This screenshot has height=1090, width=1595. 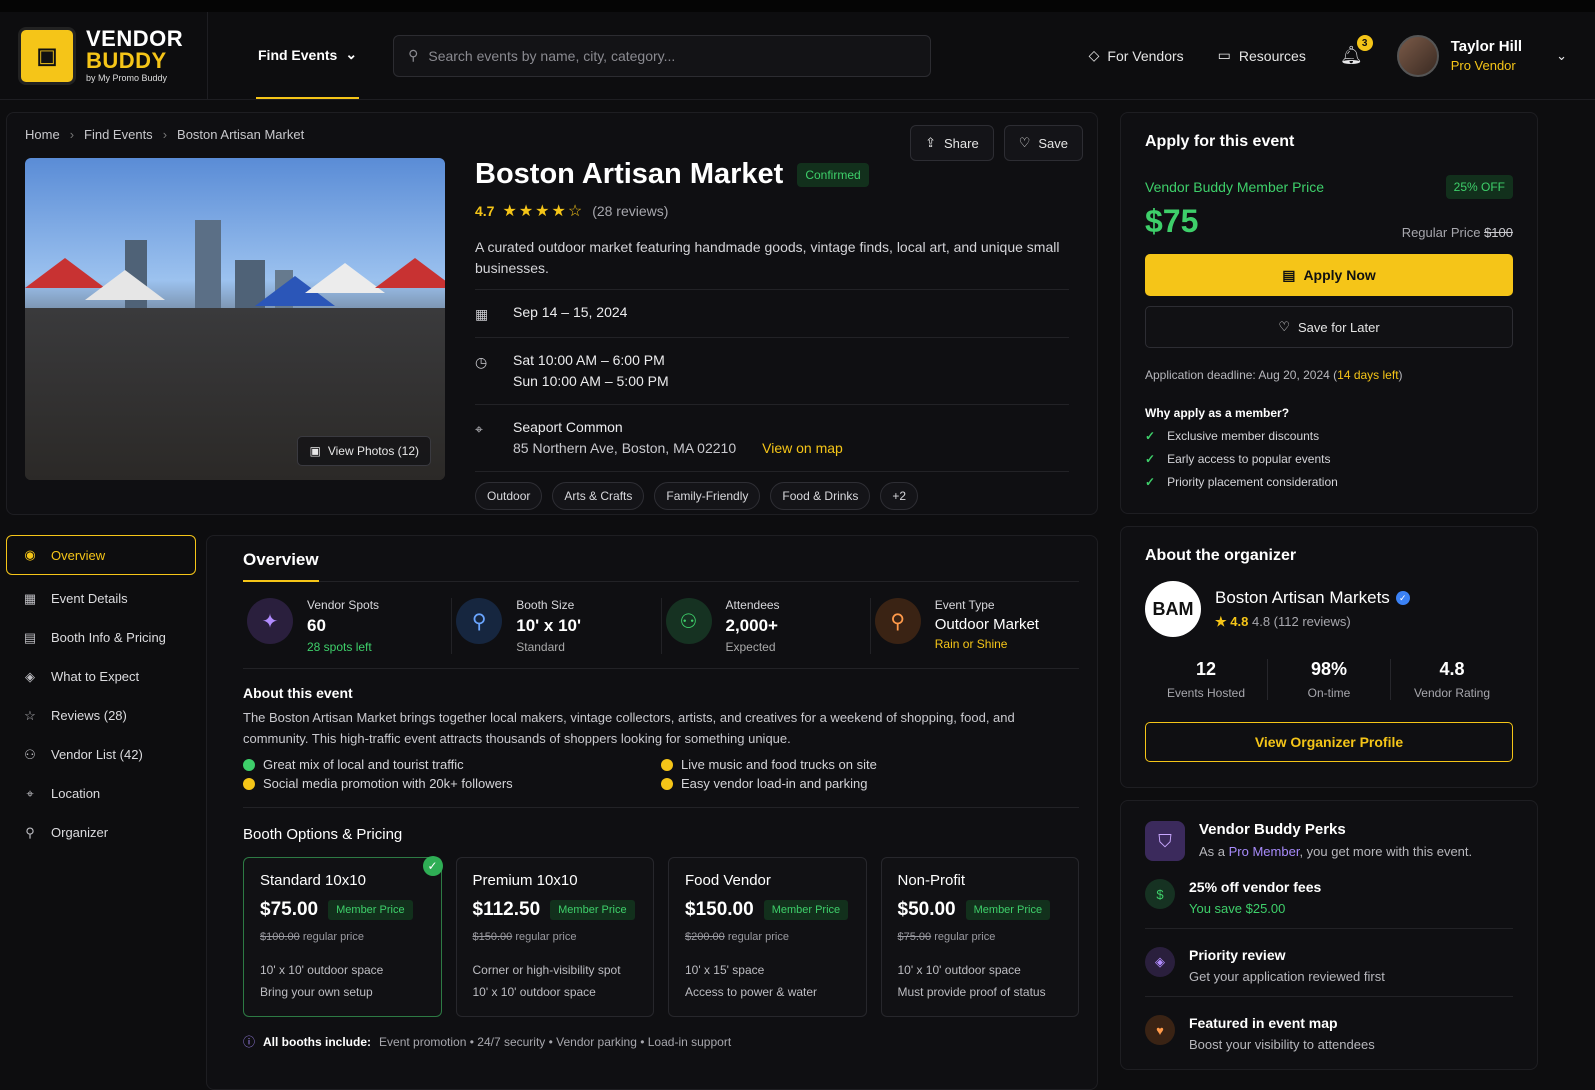 I want to click on user-name: Taylor Hill, so click(x=1486, y=46).